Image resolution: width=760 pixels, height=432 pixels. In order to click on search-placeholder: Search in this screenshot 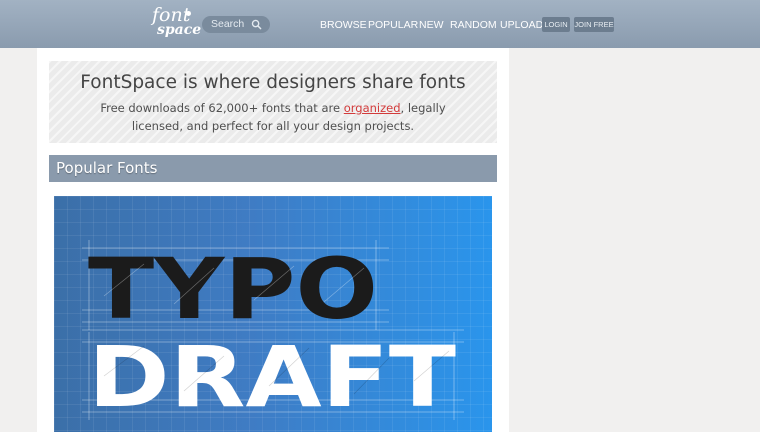, I will do `click(228, 24)`.